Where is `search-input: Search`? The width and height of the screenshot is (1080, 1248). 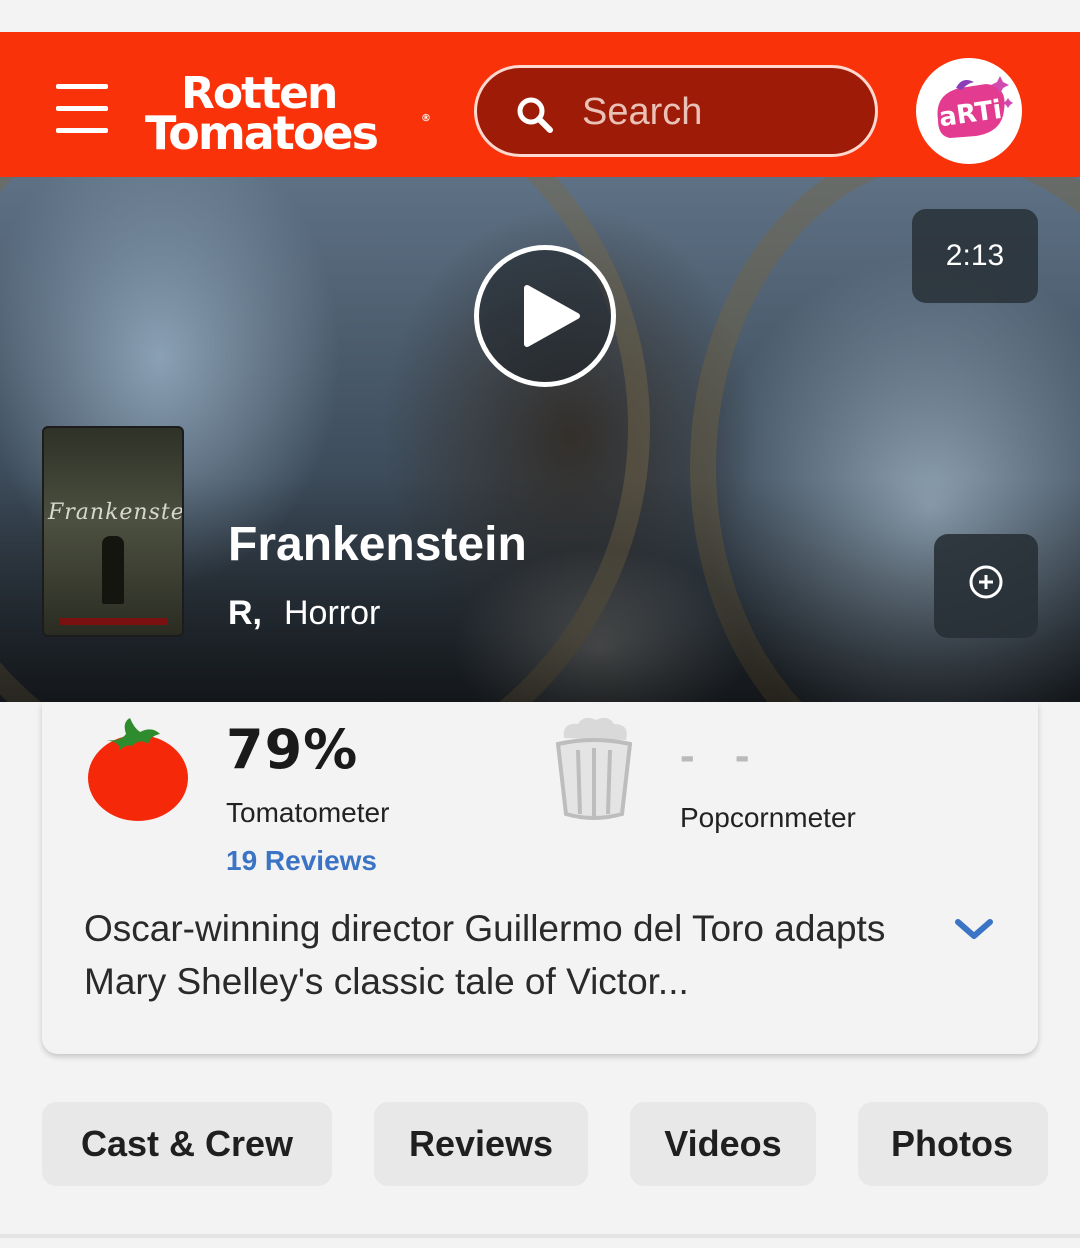
search-input: Search is located at coordinates (676, 111).